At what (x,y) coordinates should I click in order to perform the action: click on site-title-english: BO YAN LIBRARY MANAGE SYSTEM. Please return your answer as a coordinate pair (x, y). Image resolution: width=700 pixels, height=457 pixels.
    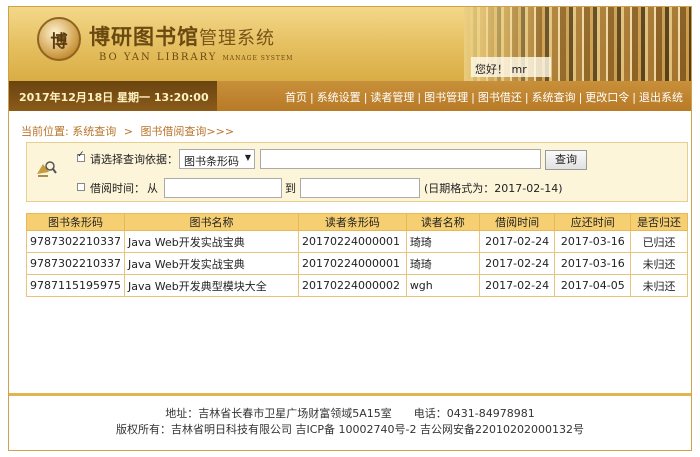
    Looking at the image, I should click on (196, 57).